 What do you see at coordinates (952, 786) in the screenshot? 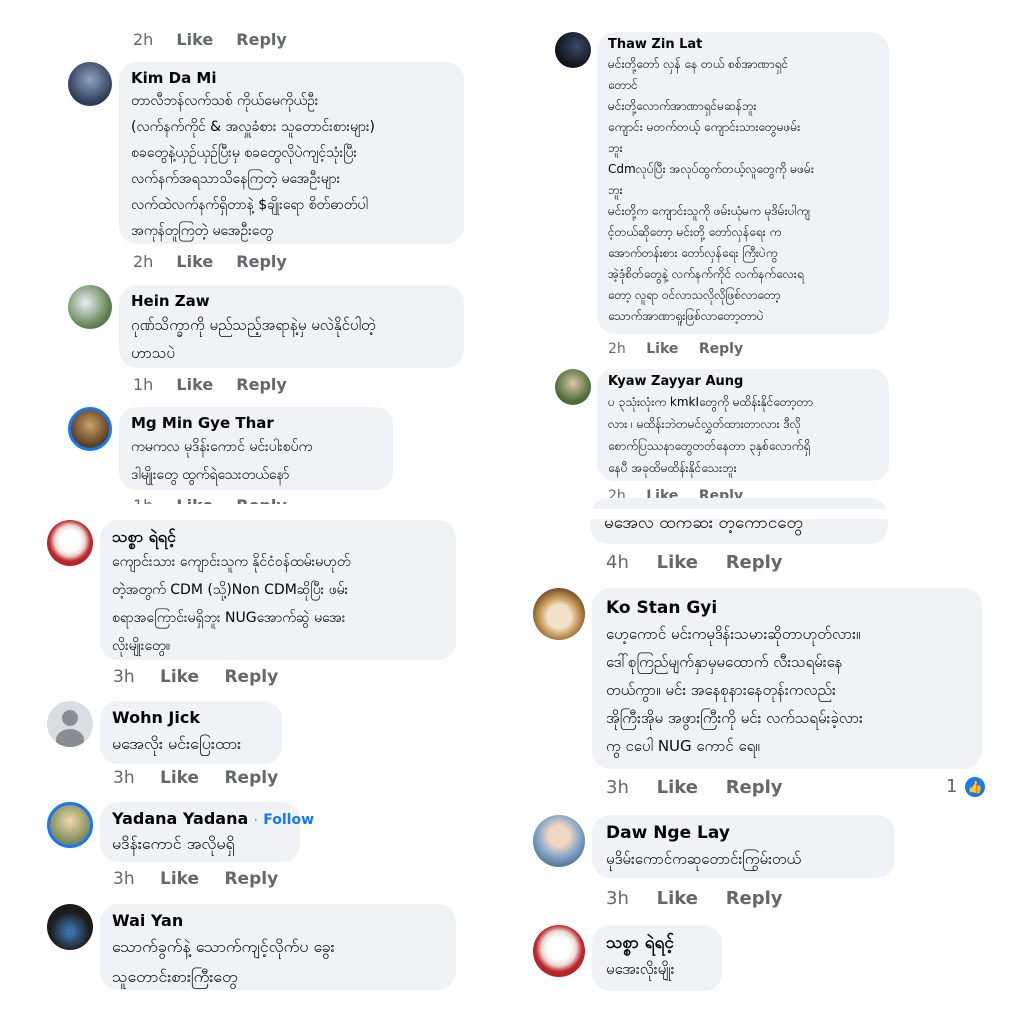
I see `reaction-number: 1` at bounding box center [952, 786].